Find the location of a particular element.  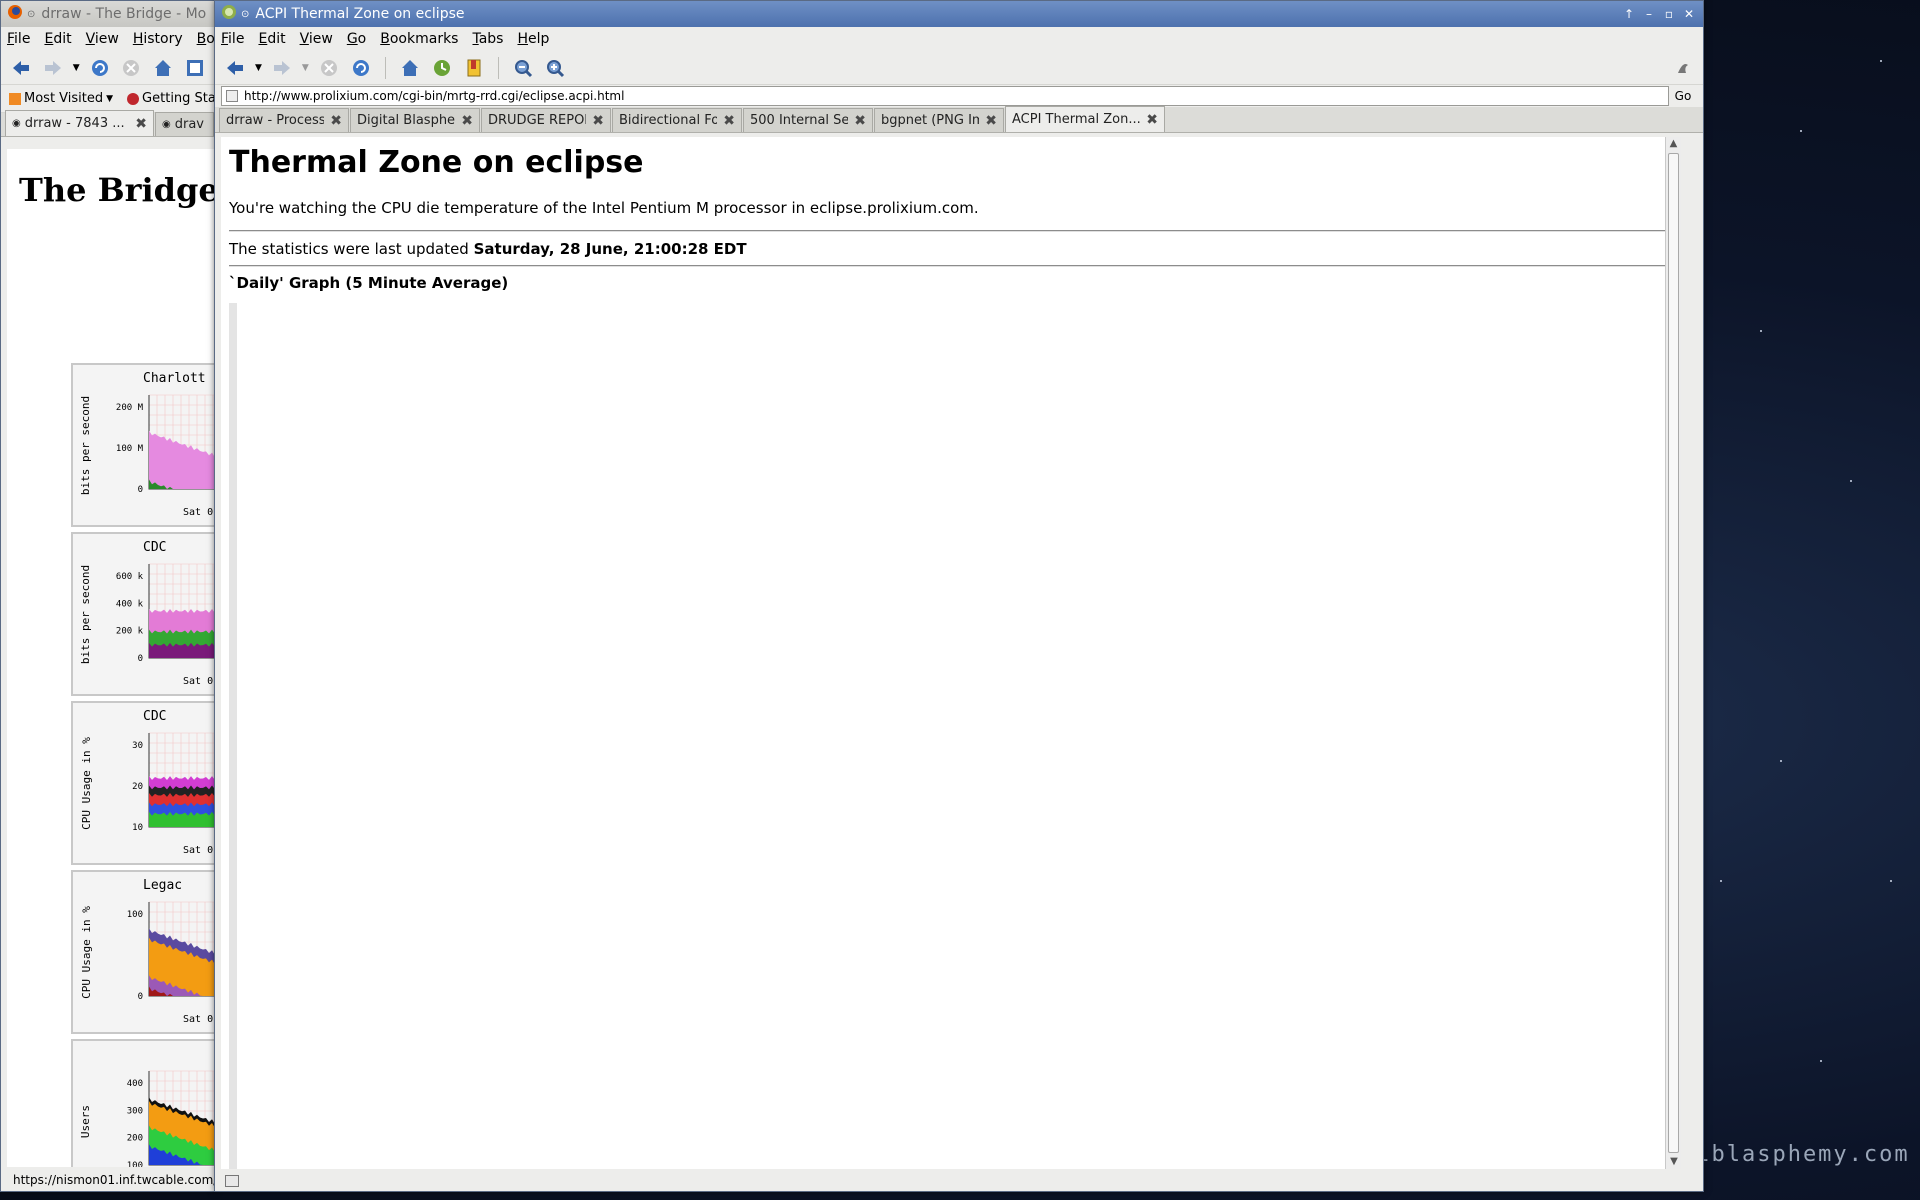

toolbar-separator is located at coordinates (498, 67).